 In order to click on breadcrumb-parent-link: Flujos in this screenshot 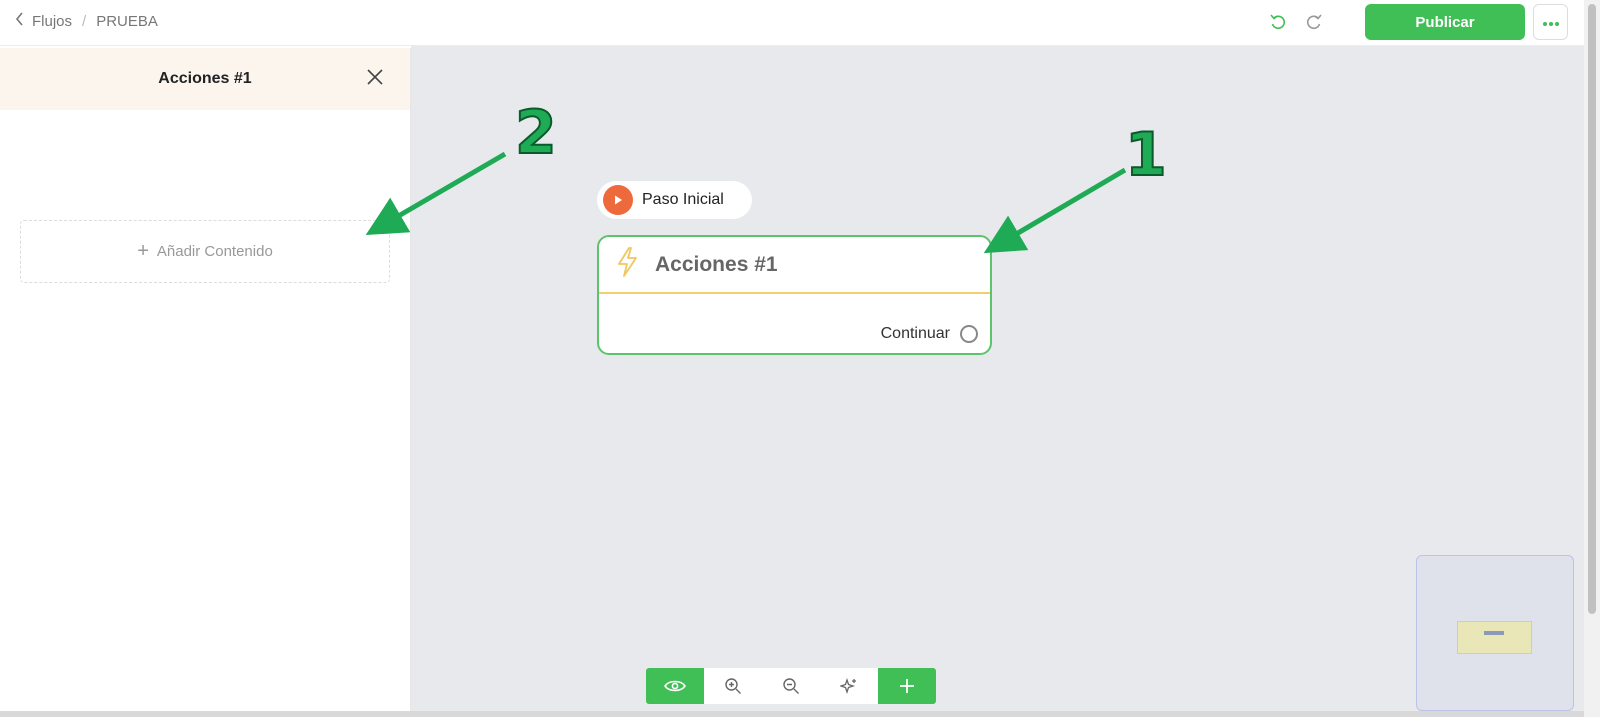, I will do `click(52, 21)`.